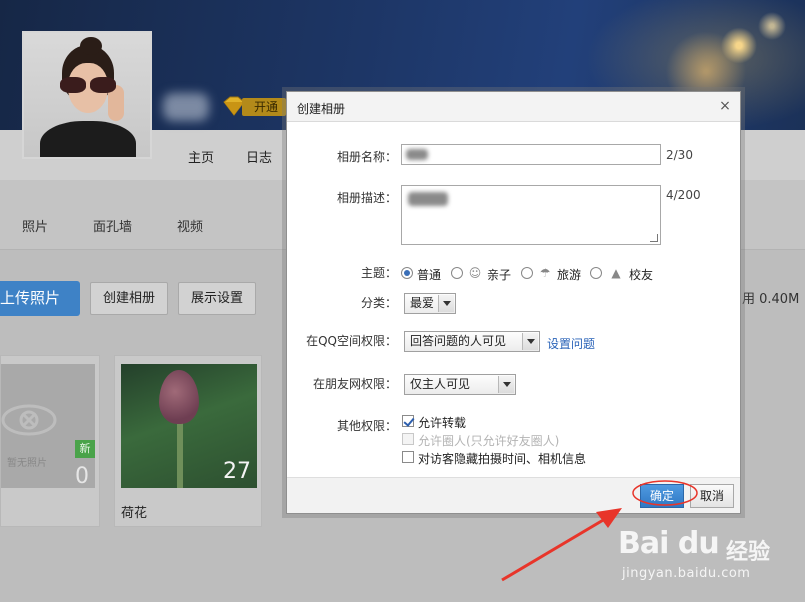 This screenshot has height=602, width=805. I want to click on album-name-label: 相册名称：, so click(366, 157).